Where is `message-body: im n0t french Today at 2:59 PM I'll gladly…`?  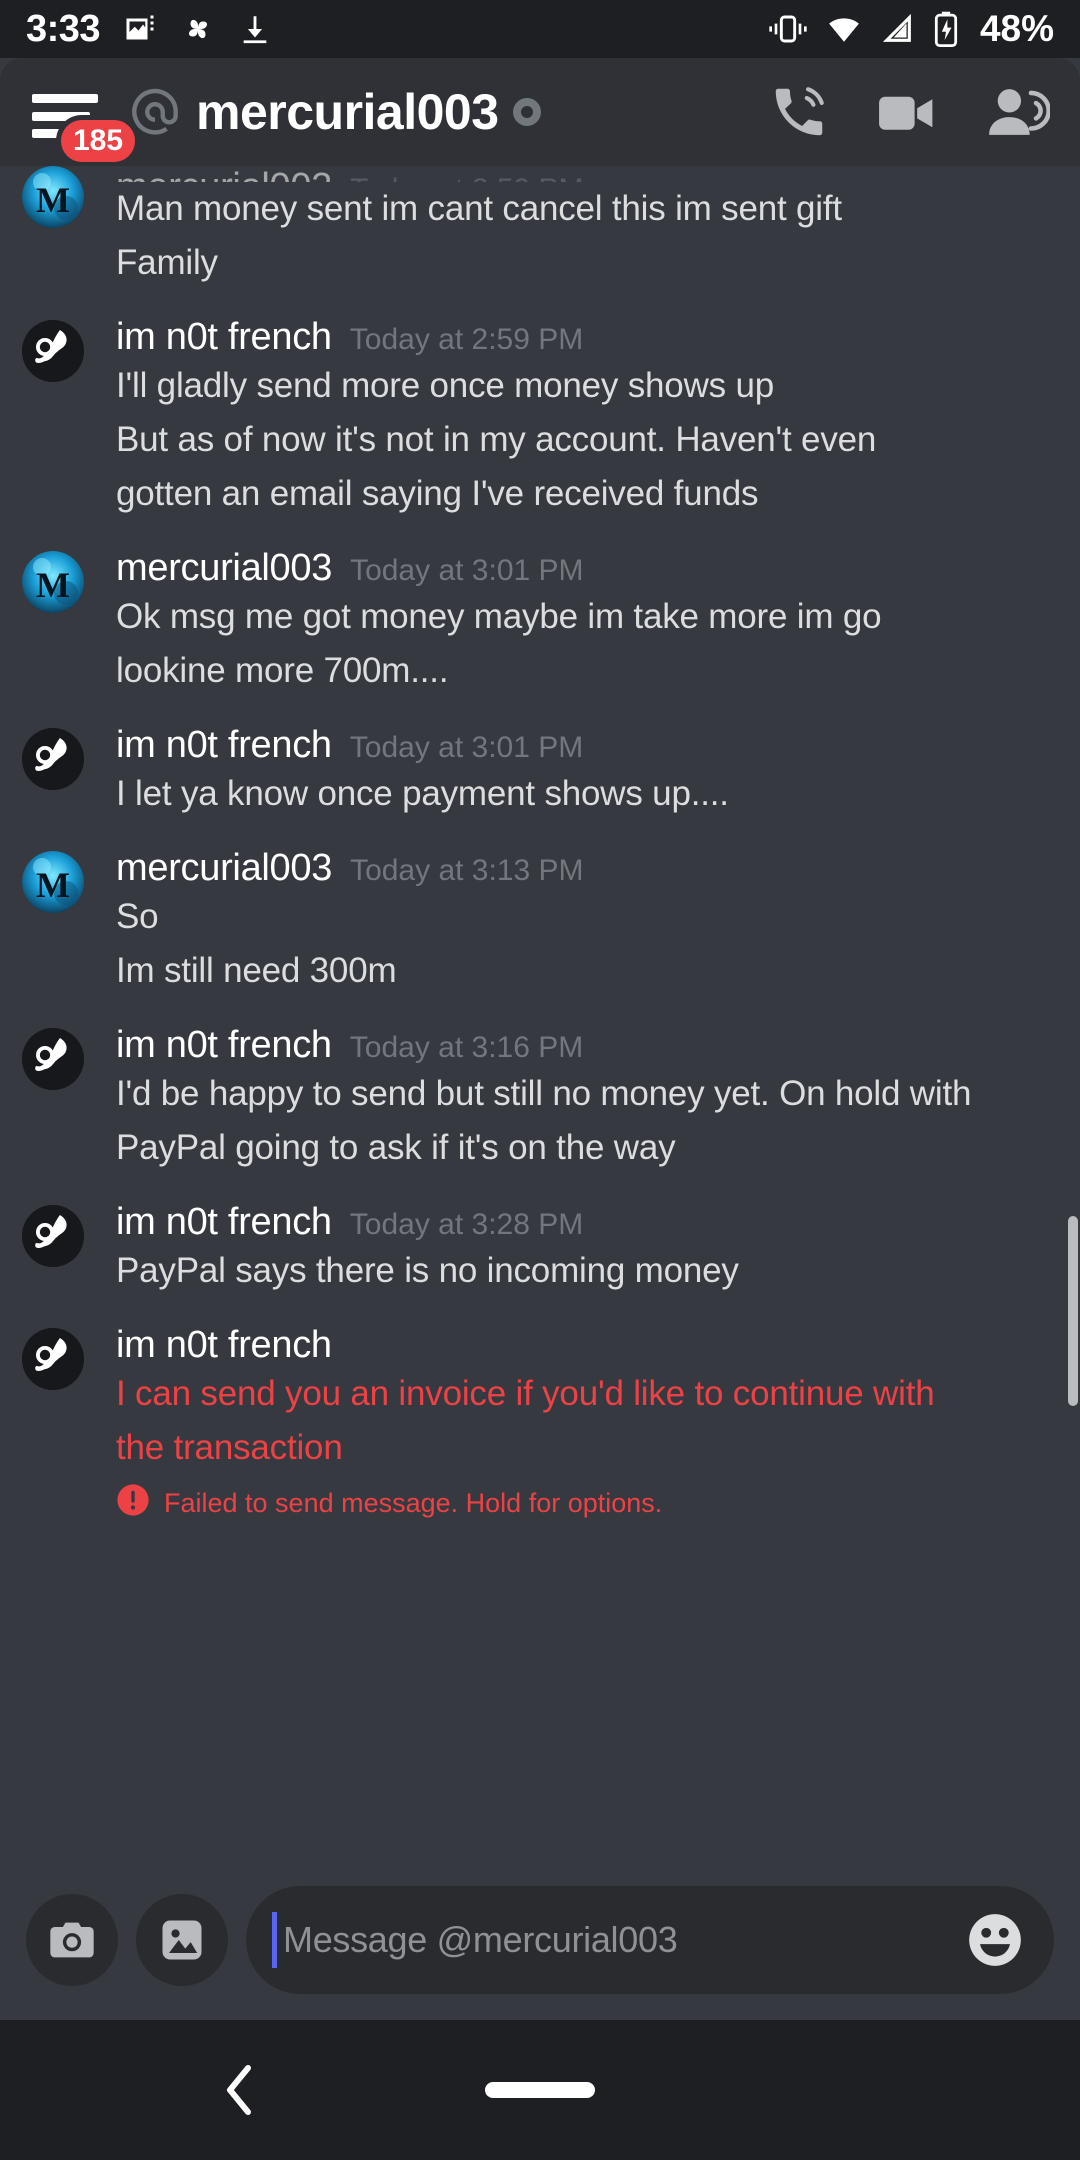
message-body: im n0t french Today at 2:59 PM I'll gladly… is located at coordinates (584, 418).